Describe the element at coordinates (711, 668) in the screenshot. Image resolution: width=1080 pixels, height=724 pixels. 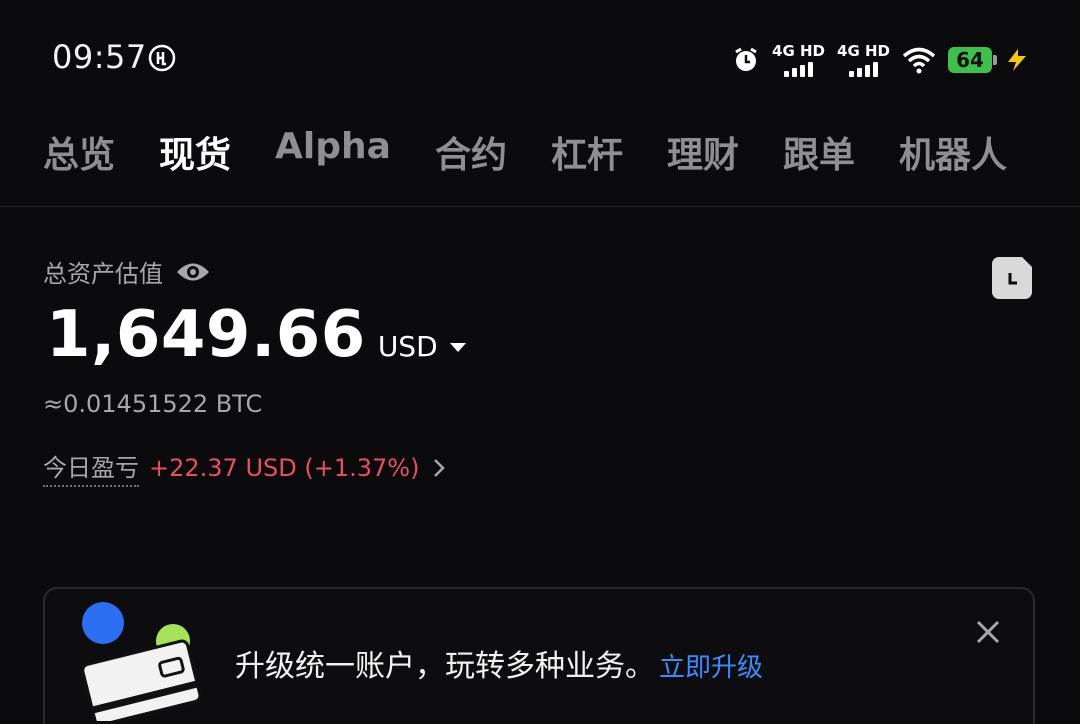
I see `upgrade-now-link: 立即升级` at that location.